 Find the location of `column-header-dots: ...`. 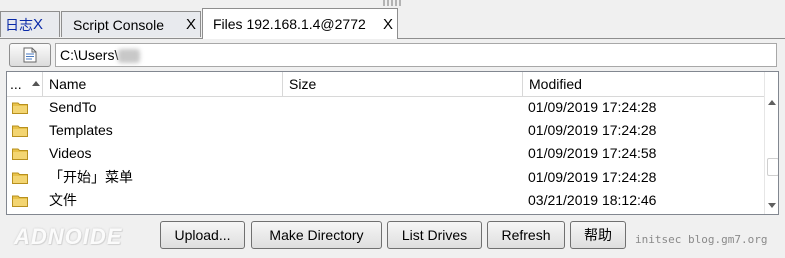

column-header-dots: ... is located at coordinates (25, 84).